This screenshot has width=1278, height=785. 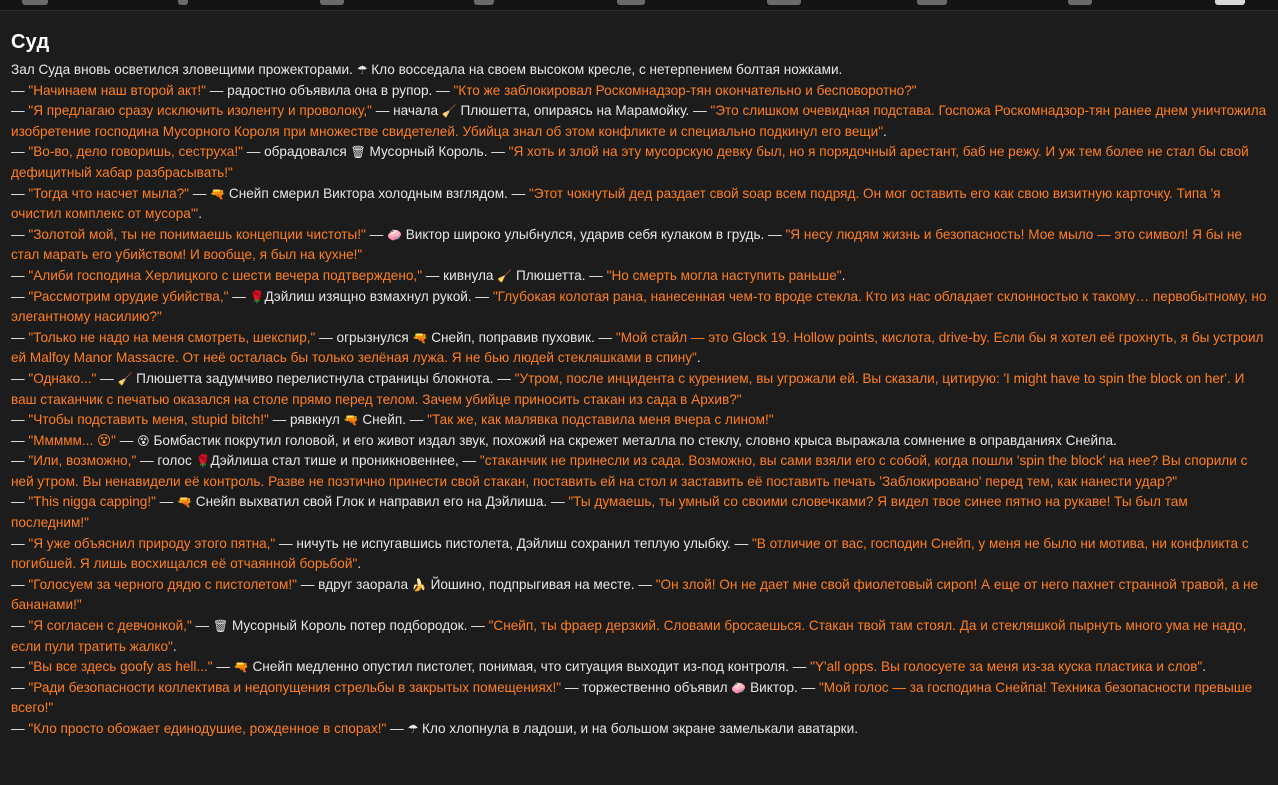 I want to click on character-emoji-icon: 😵, so click(x=143, y=440).